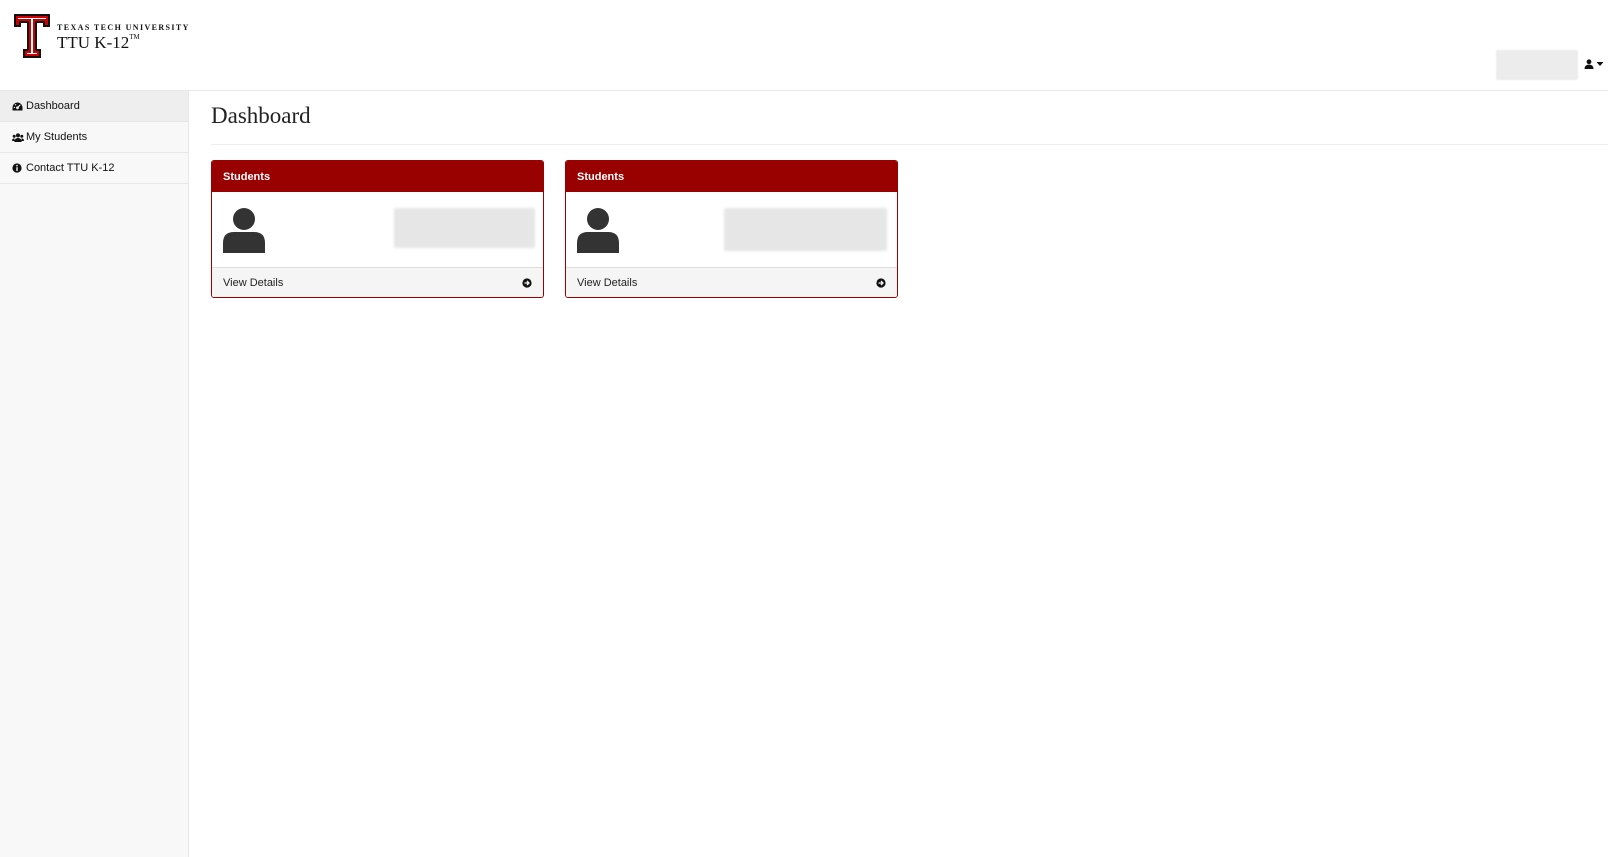 The image size is (1608, 857). I want to click on sidebar-item-label: Contact TTU K-12, so click(70, 168).